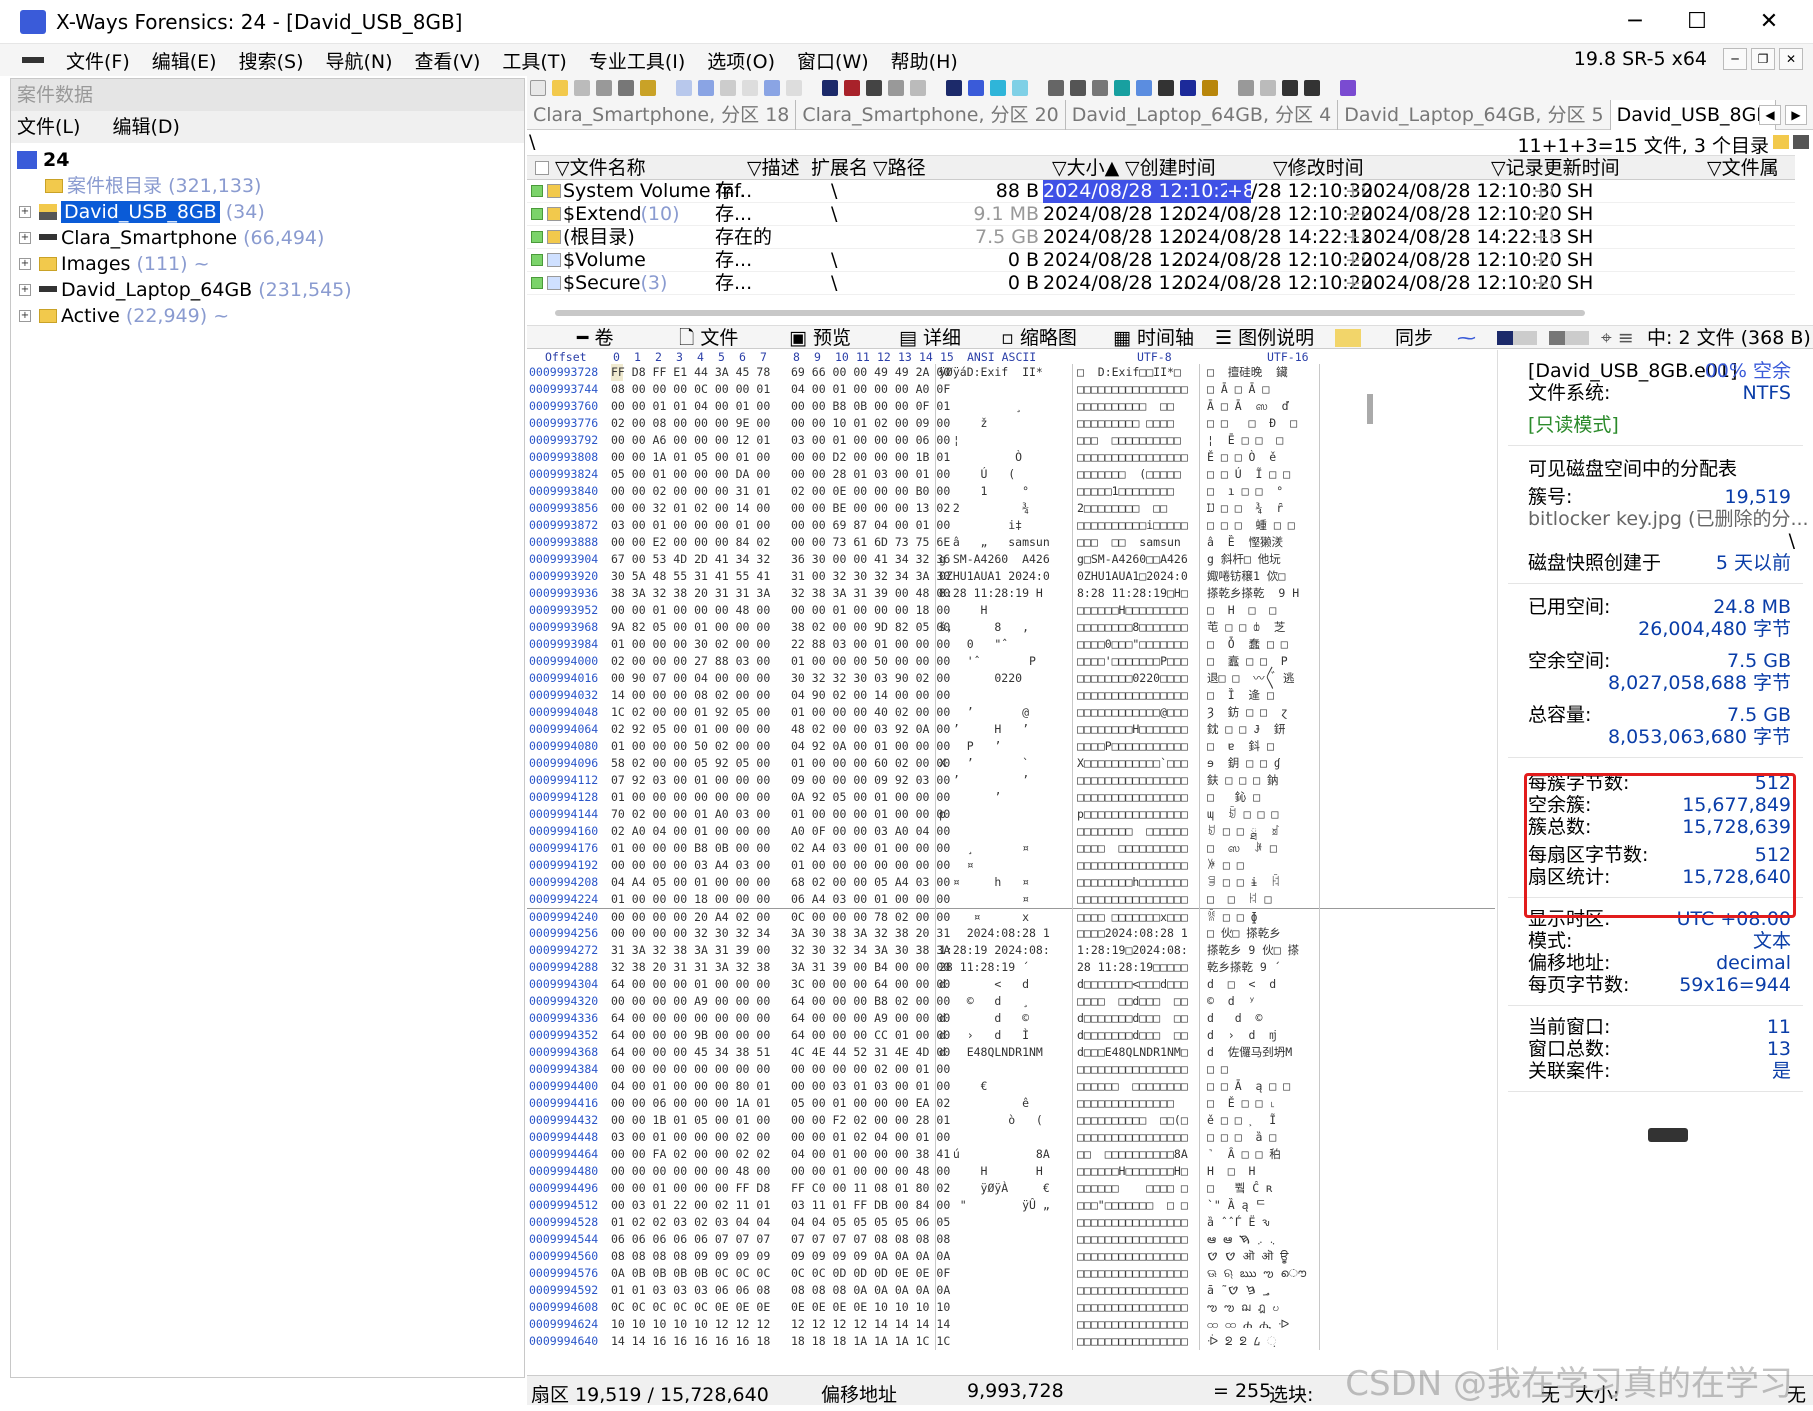  Describe the element at coordinates (852, 88) in the screenshot. I see `find-text-icon` at that location.